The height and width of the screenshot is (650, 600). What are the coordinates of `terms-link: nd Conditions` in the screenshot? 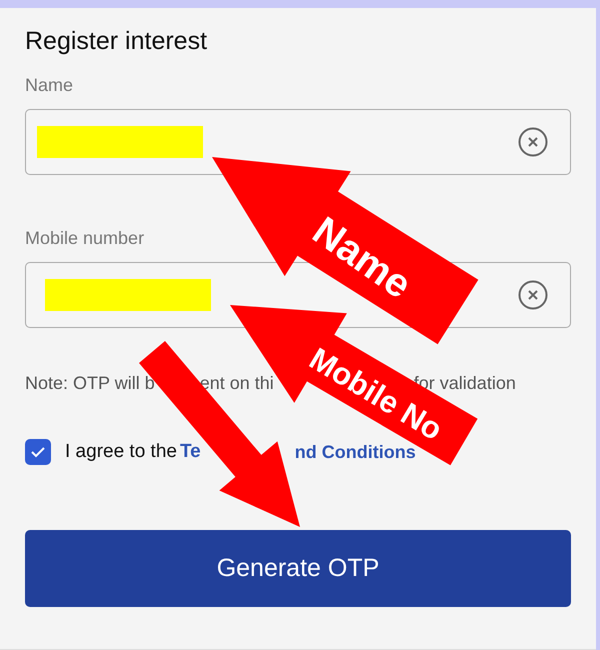 It's located at (355, 452).